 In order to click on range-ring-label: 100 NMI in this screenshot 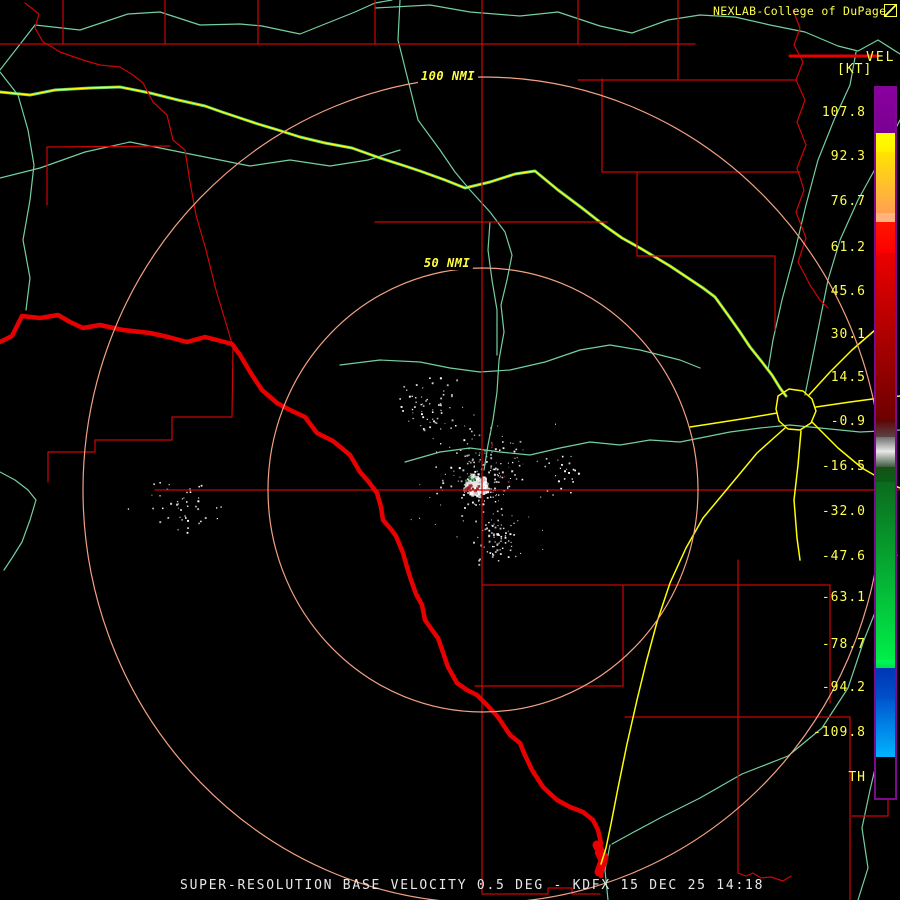, I will do `click(448, 76)`.